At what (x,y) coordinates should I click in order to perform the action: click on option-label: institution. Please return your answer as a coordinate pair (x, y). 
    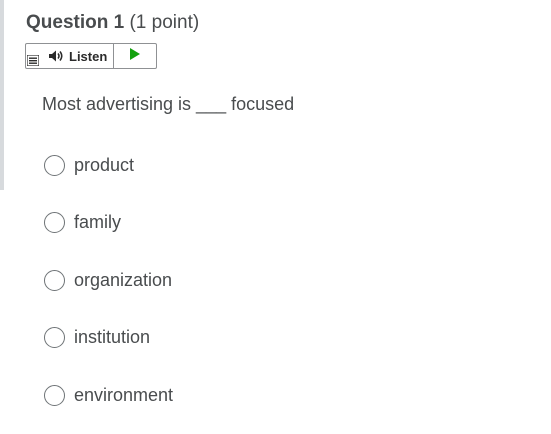
    Looking at the image, I should click on (112, 337).